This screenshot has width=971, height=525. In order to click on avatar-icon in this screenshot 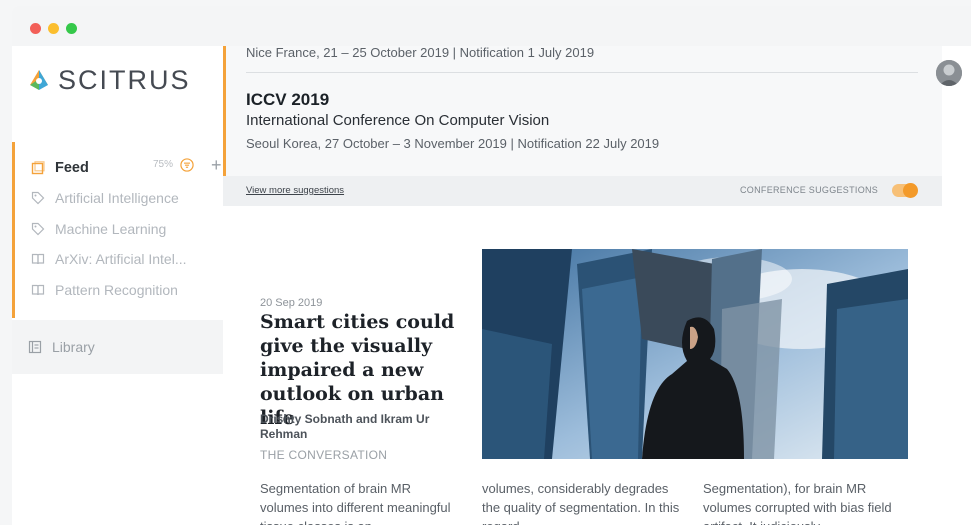, I will do `click(949, 73)`.